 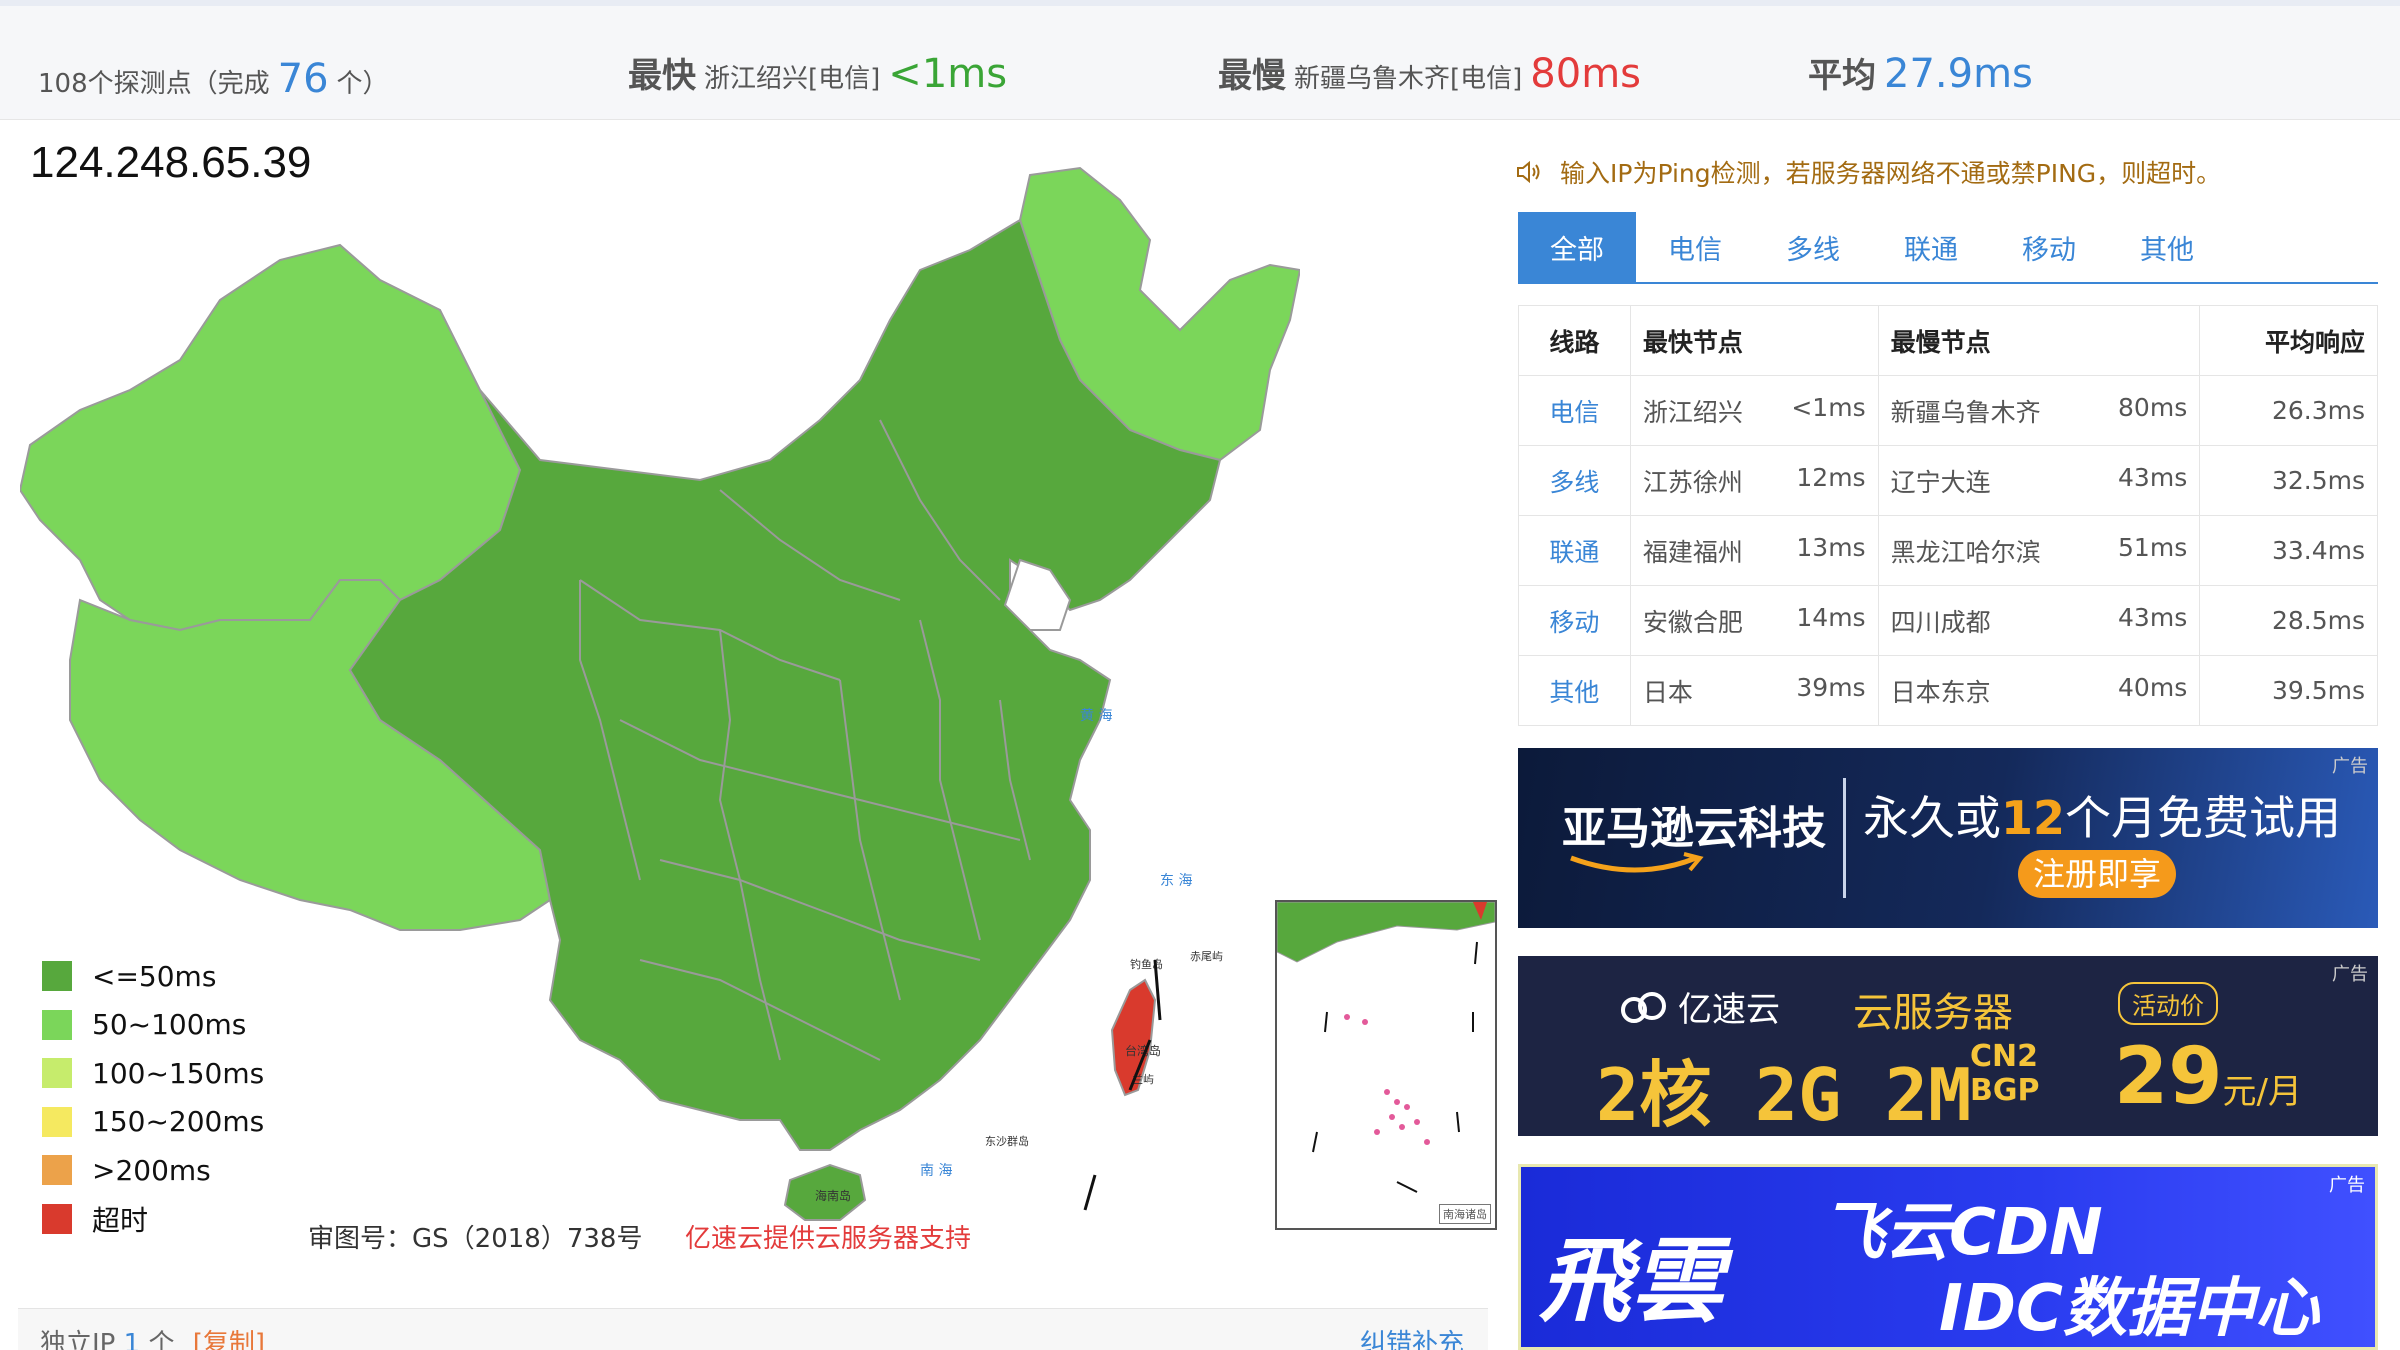 I want to click on ad2-brand-wrap: 亿速云, so click(x=1699, y=1006).